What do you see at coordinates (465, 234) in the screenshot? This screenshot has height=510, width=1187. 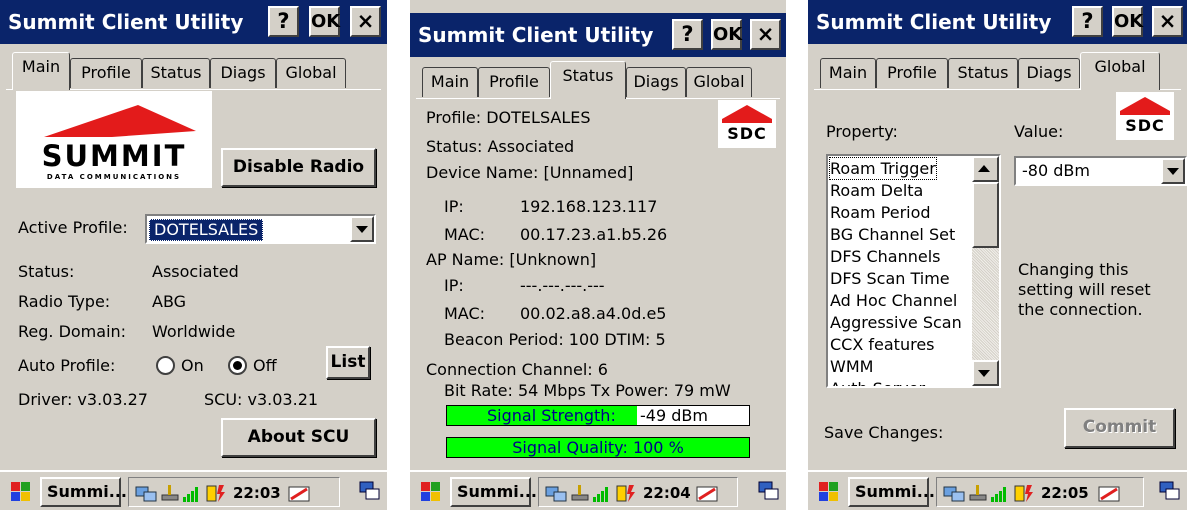 I see `client-mac-label: MAC:` at bounding box center [465, 234].